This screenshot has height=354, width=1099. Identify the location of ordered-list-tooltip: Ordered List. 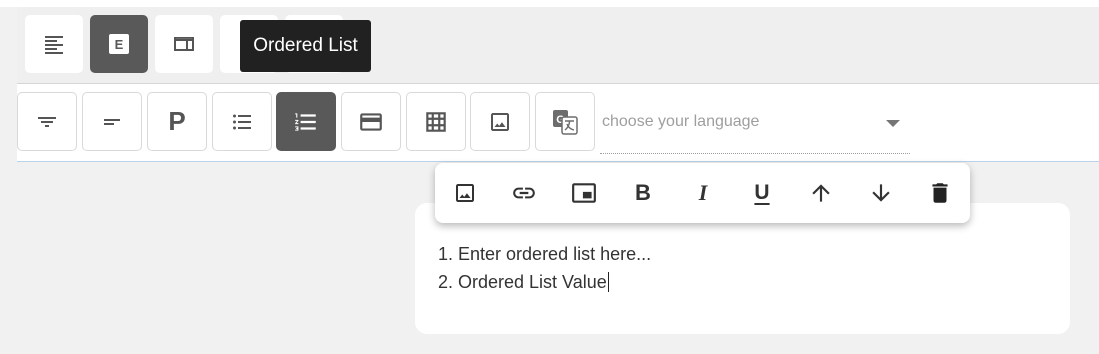
(305, 46).